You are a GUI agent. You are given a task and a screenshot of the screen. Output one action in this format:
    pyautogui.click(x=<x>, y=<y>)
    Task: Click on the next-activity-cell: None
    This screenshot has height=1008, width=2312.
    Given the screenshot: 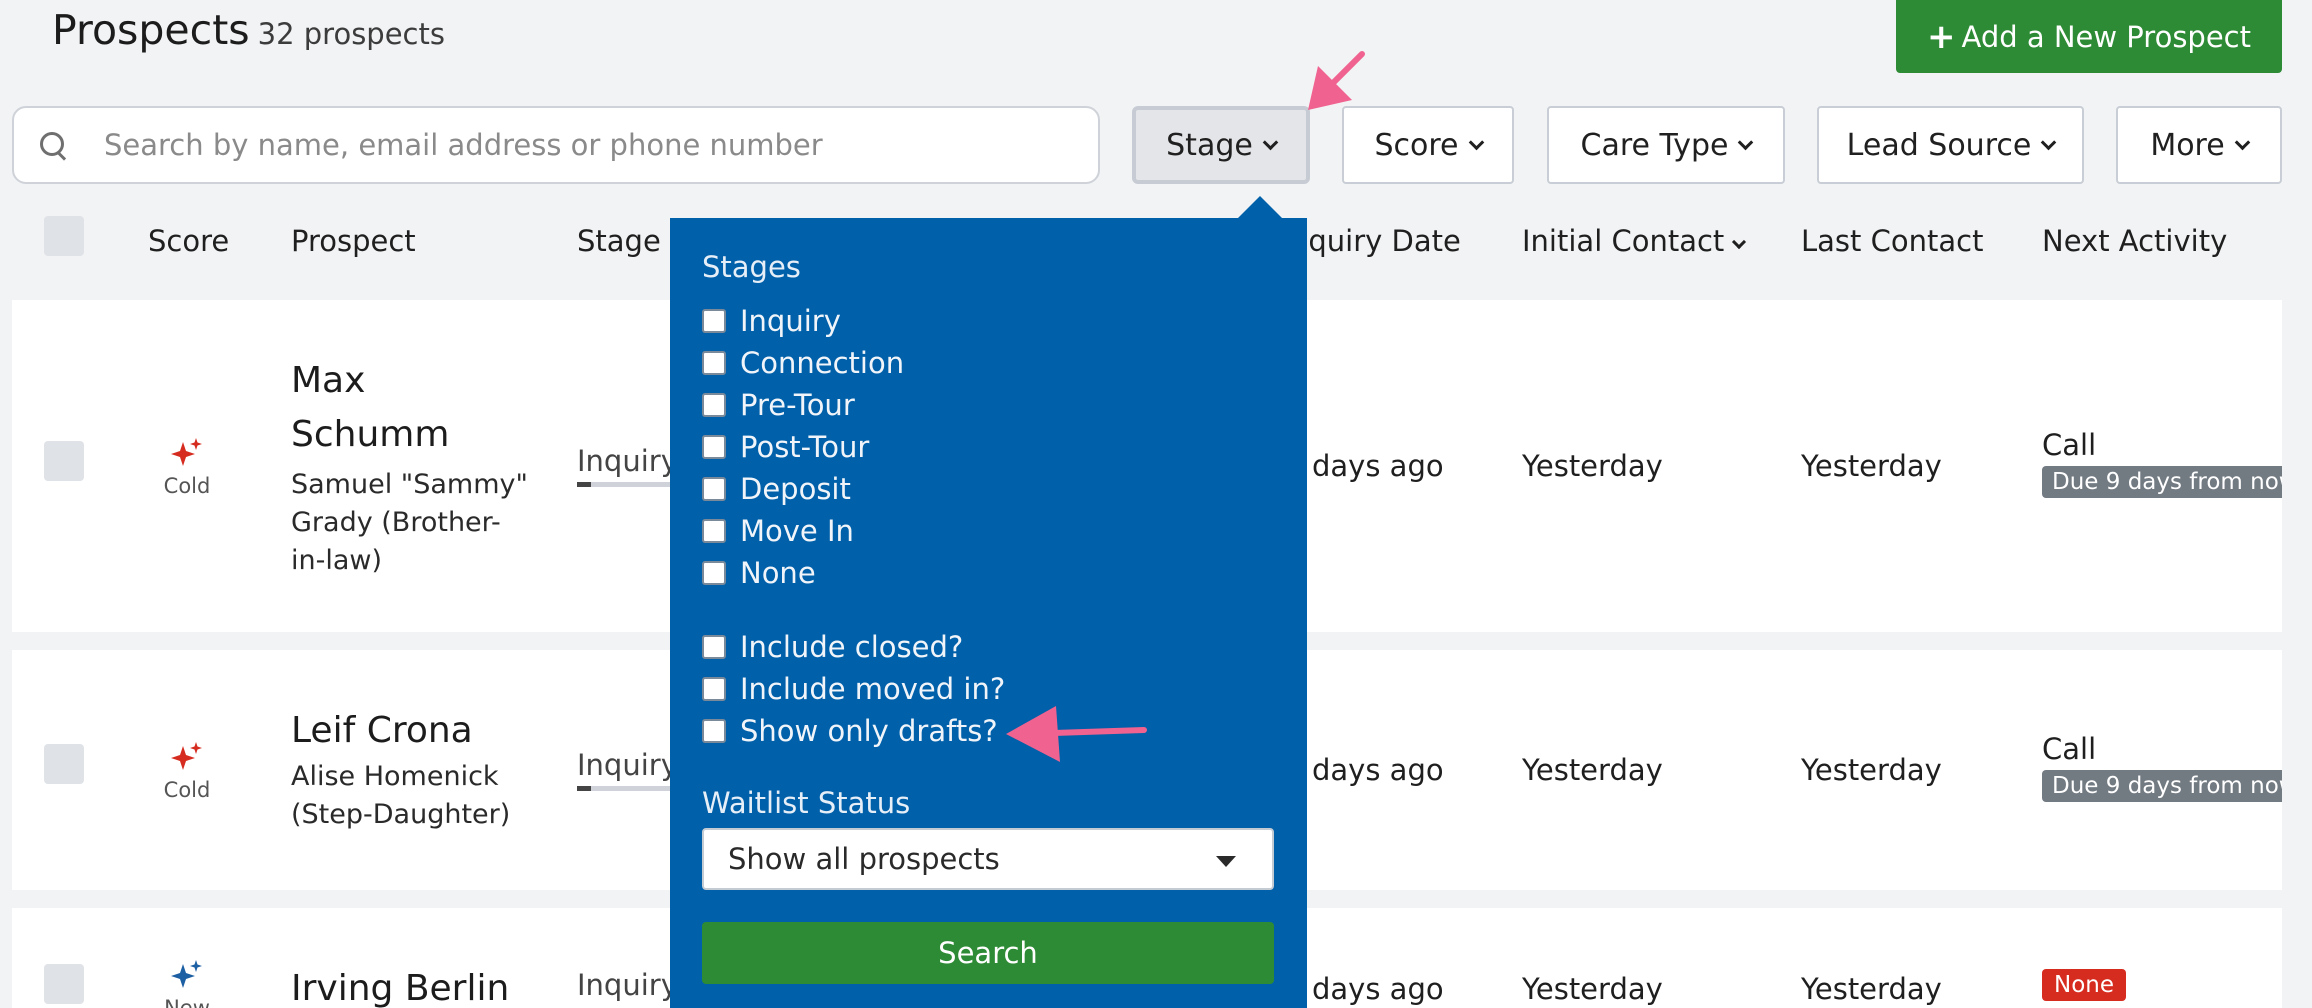 What is the action you would take?
    pyautogui.click(x=2084, y=985)
    